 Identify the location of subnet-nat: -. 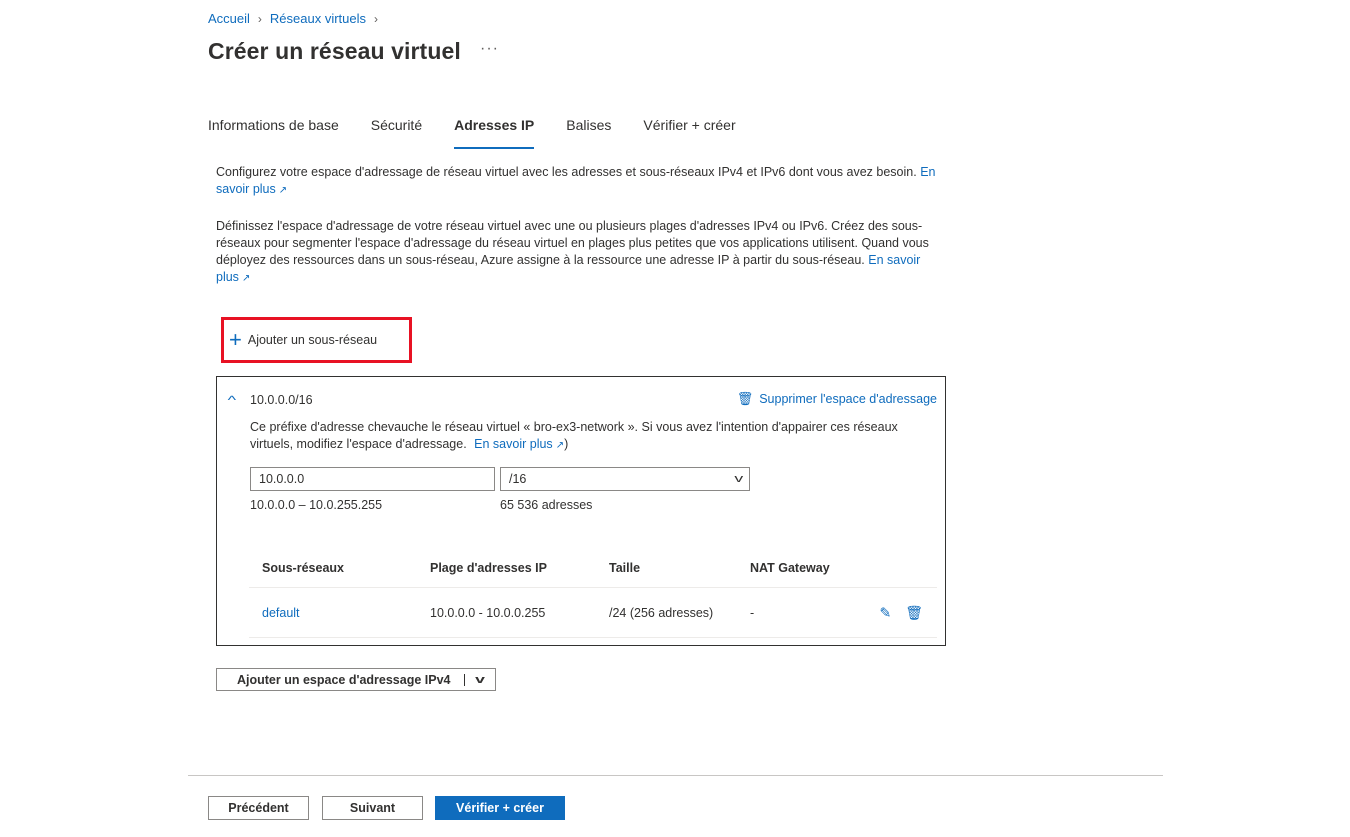
(752, 612).